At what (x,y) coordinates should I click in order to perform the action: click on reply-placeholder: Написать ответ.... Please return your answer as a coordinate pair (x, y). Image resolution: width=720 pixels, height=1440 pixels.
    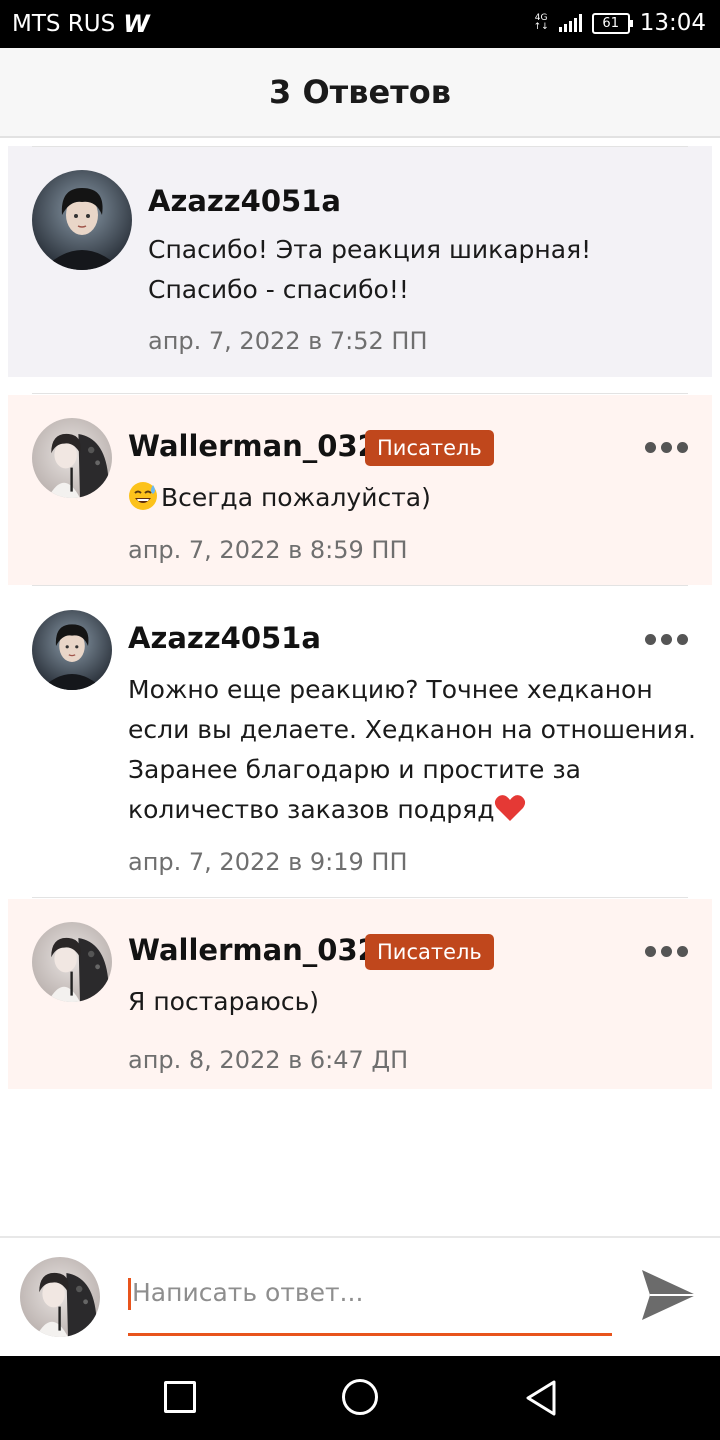
    Looking at the image, I should click on (248, 1292).